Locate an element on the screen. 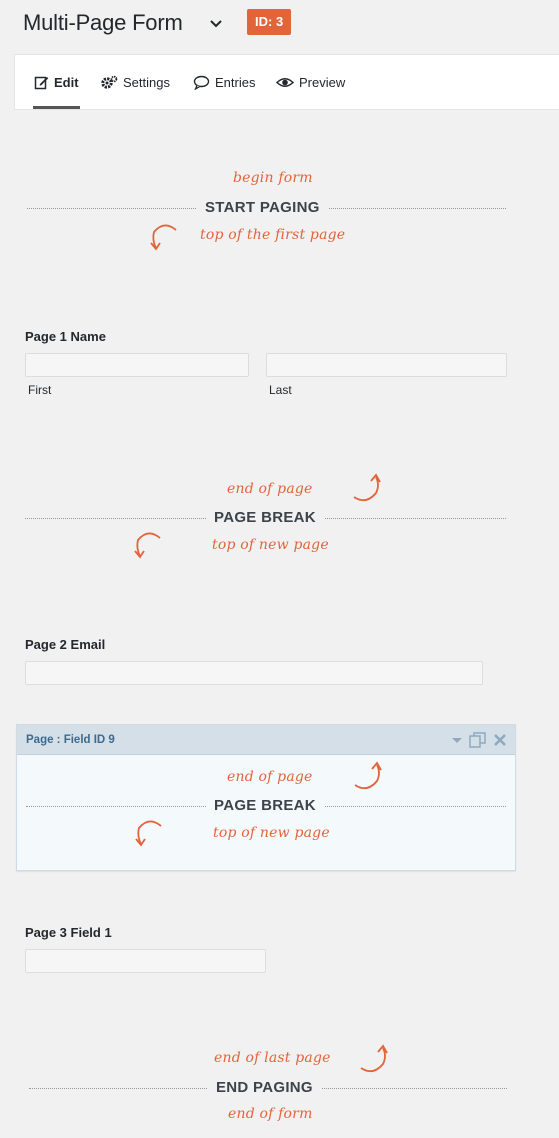 This screenshot has height=1138, width=559. speech-bubble-icon is located at coordinates (201, 82).